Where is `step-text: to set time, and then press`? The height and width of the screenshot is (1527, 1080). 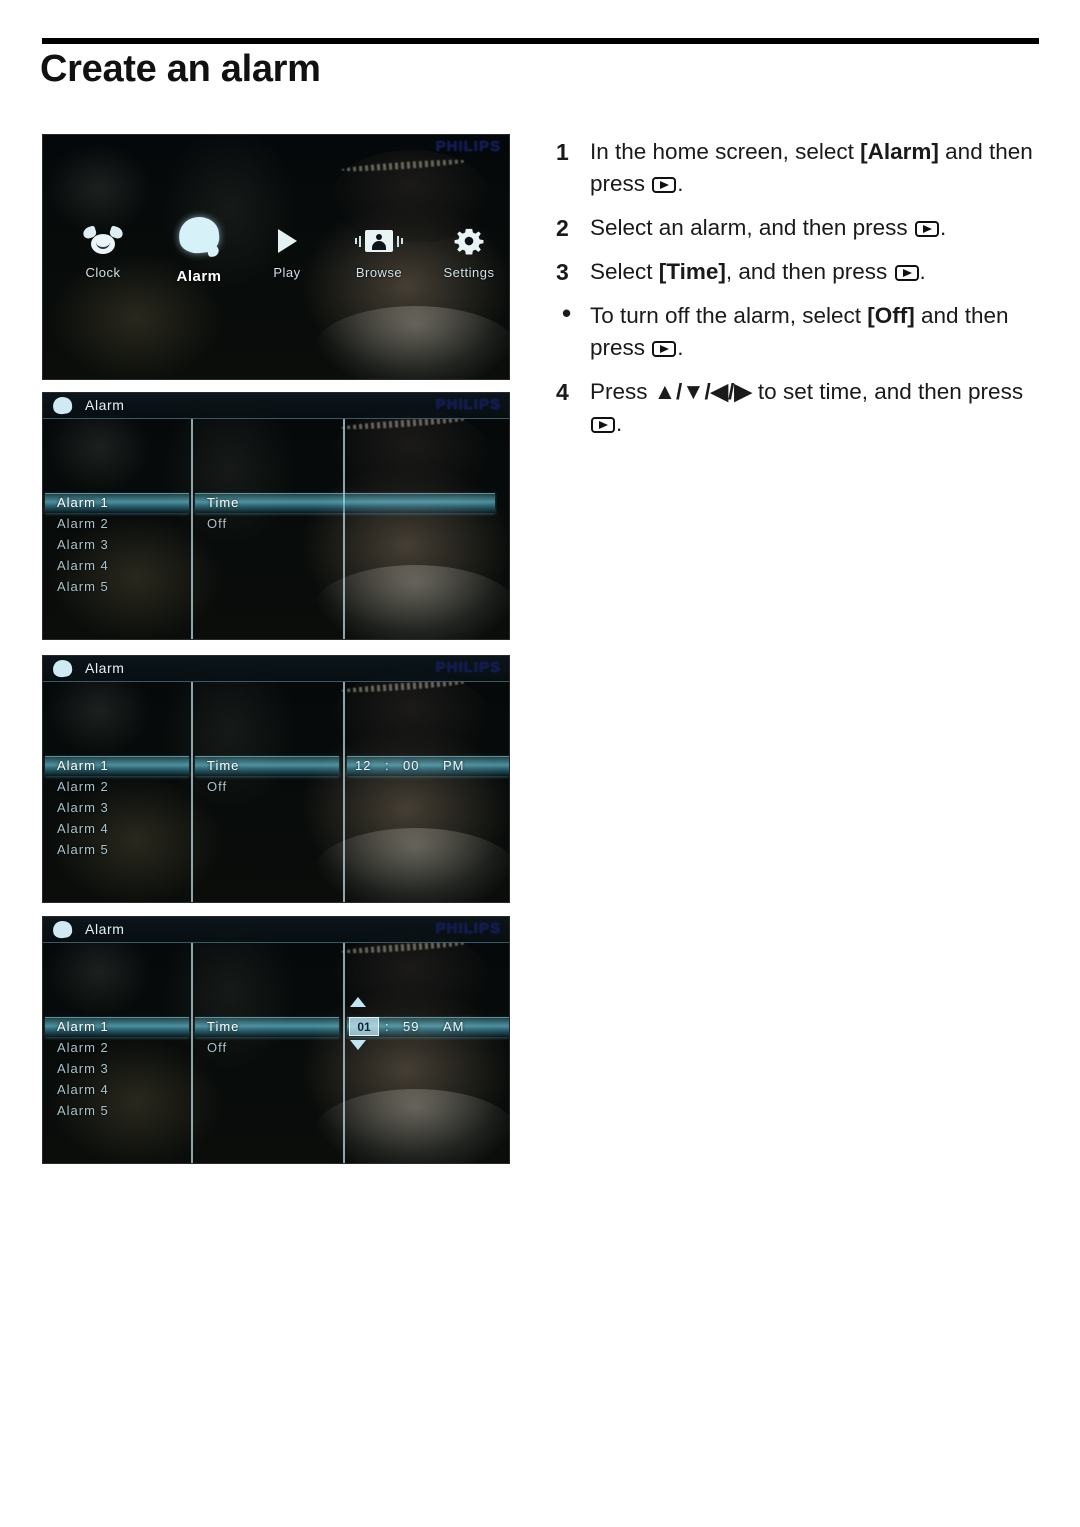 step-text: to set time, and then press is located at coordinates (887, 391).